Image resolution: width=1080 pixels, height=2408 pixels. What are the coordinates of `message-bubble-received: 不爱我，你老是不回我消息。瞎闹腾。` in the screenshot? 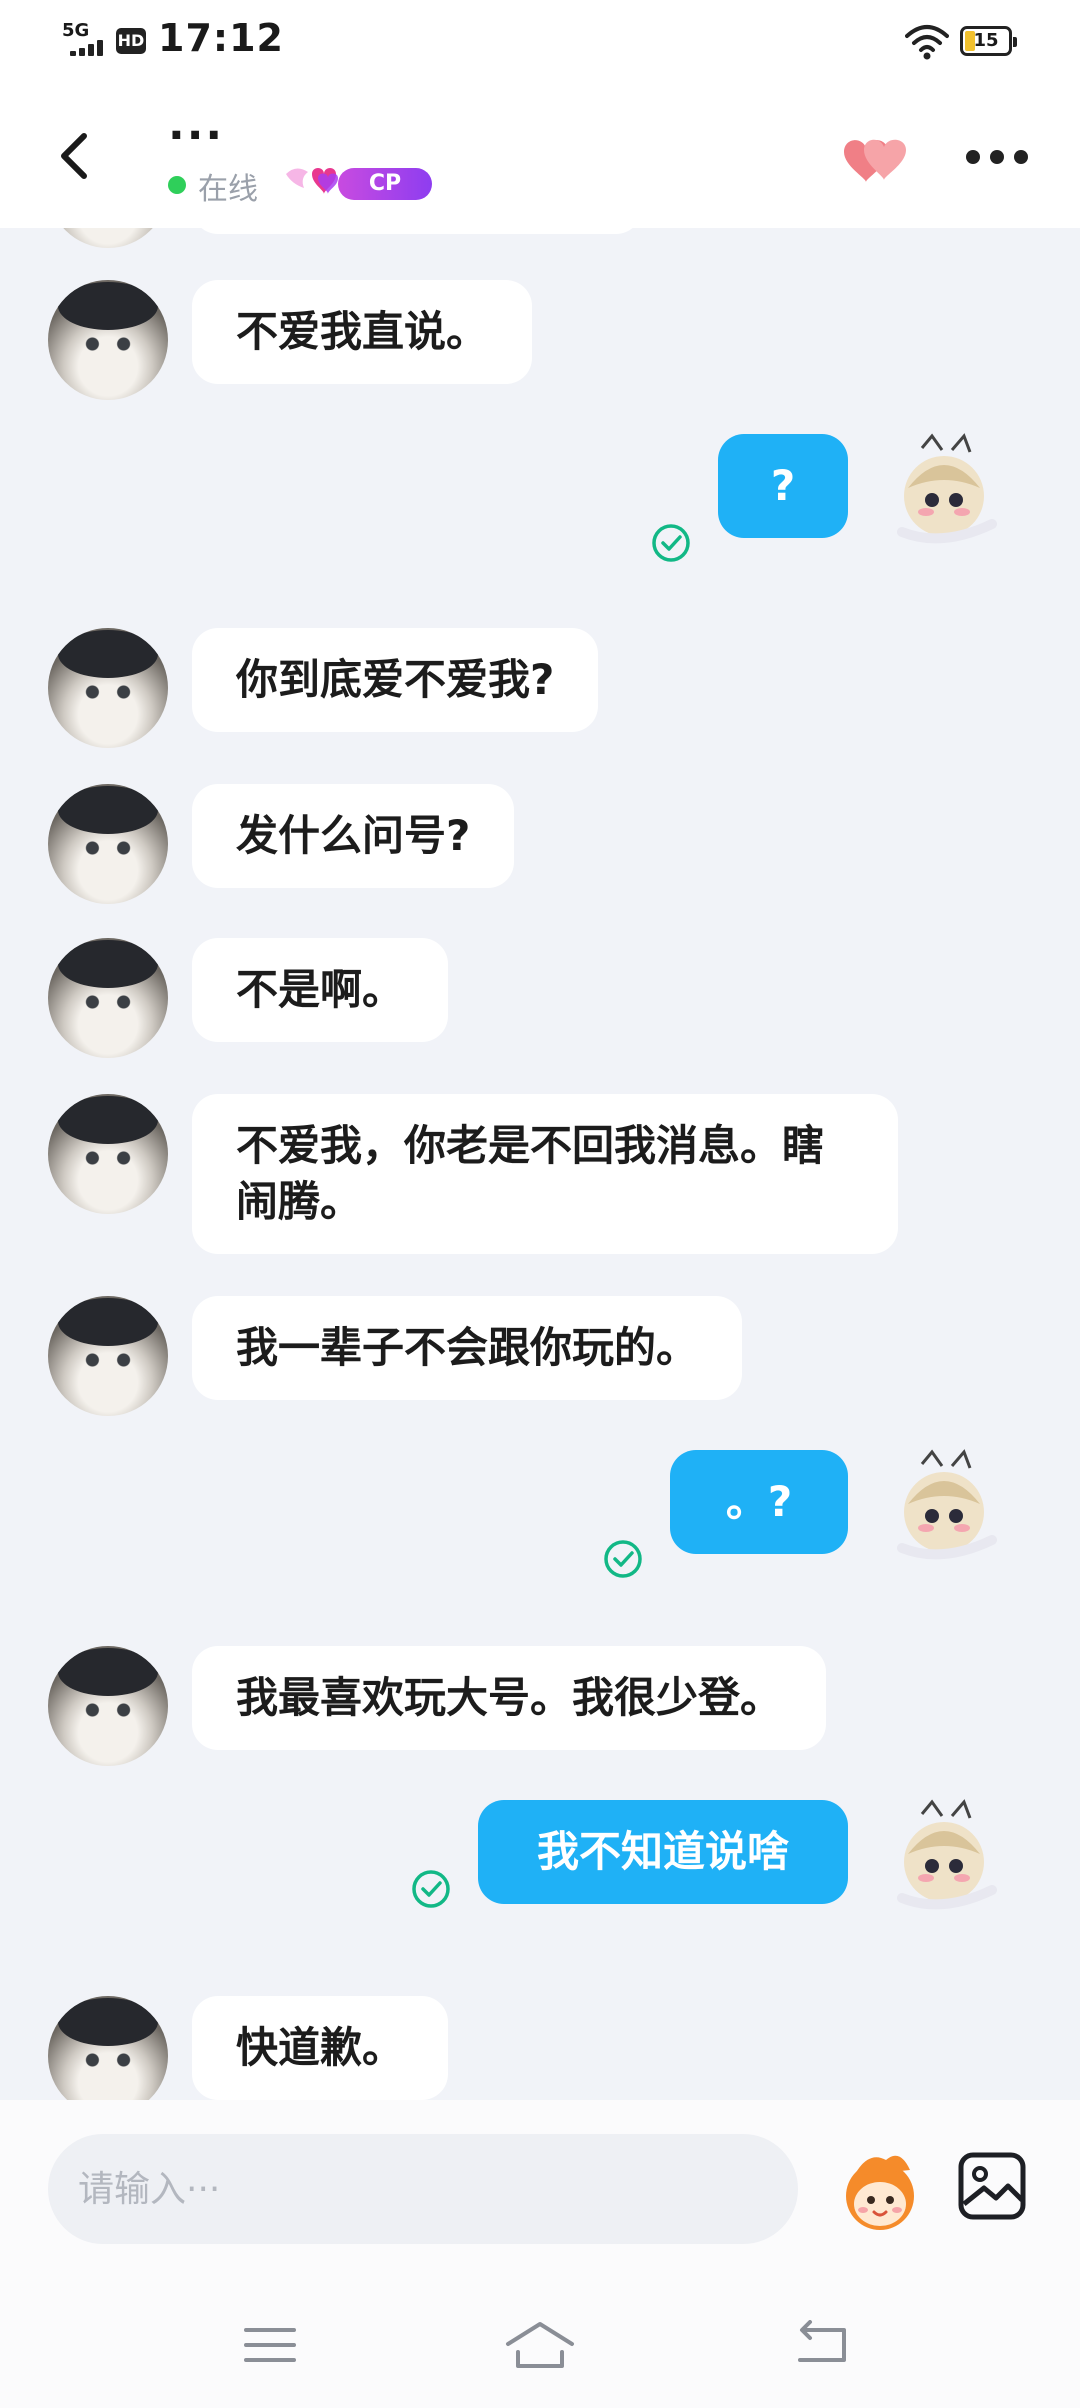 It's located at (545, 1174).